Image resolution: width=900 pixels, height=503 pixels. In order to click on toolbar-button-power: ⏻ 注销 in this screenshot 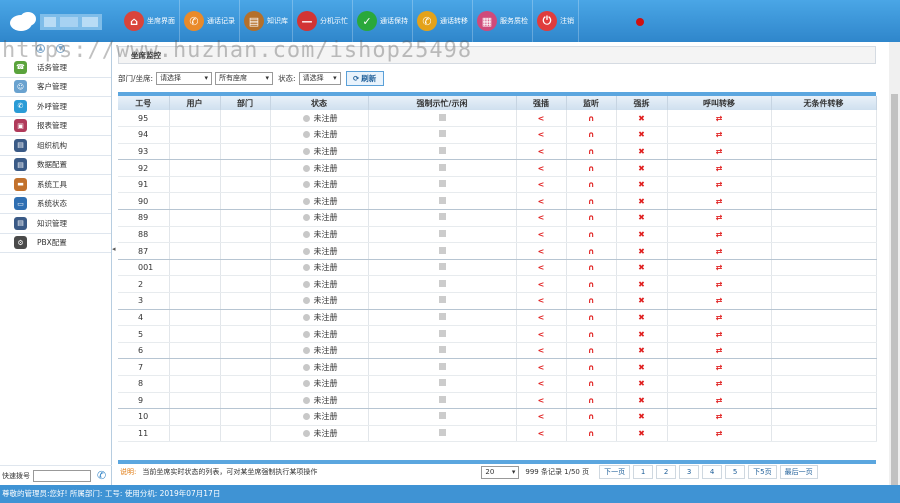, I will do `click(556, 21)`.